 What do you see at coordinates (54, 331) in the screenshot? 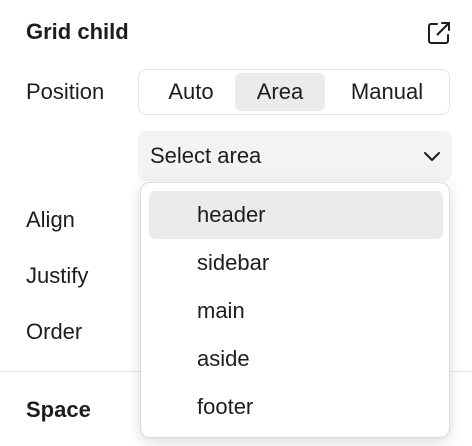
I see `order-label: Order` at bounding box center [54, 331].